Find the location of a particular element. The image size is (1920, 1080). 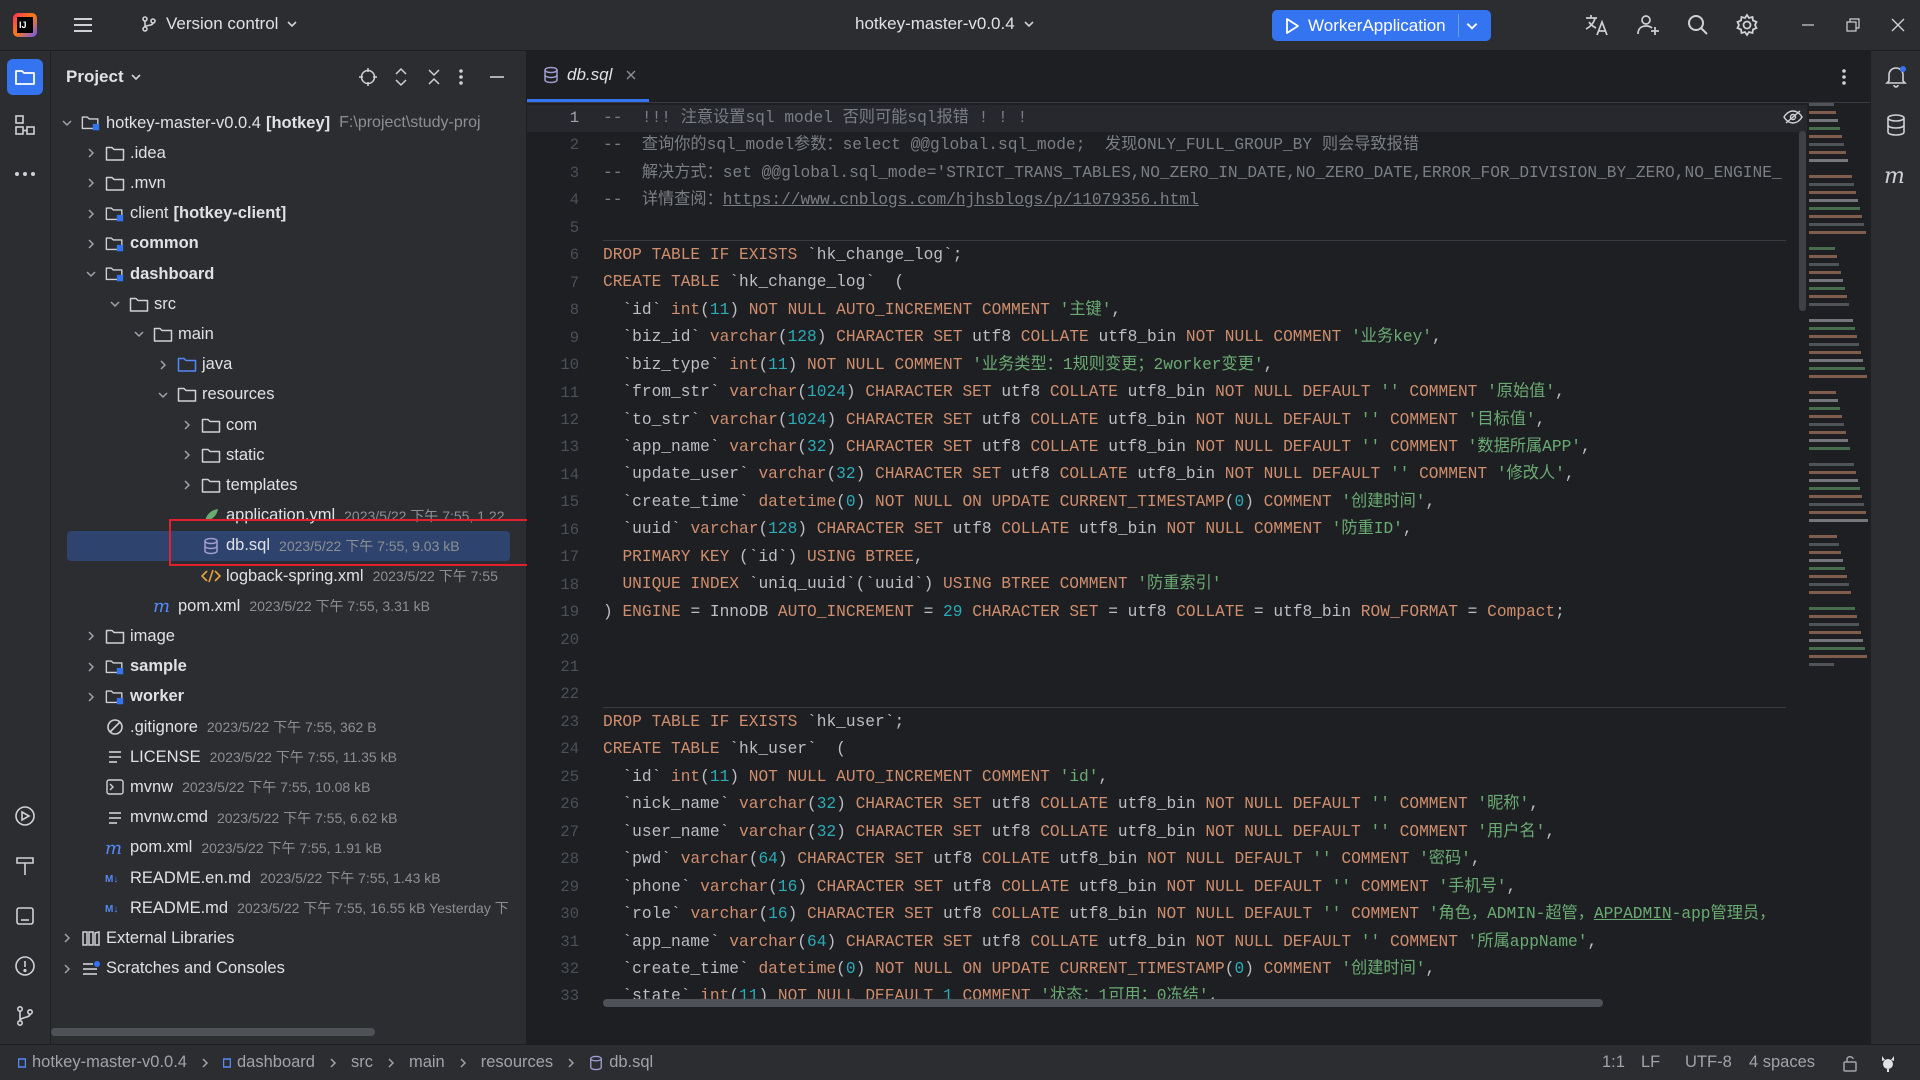

folder-icon is located at coordinates (115, 636).